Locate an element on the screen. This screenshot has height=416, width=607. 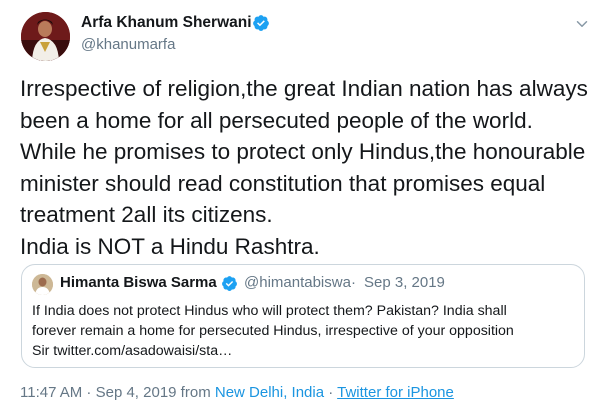
tweet-location-link: New Delhi, India is located at coordinates (269, 392).